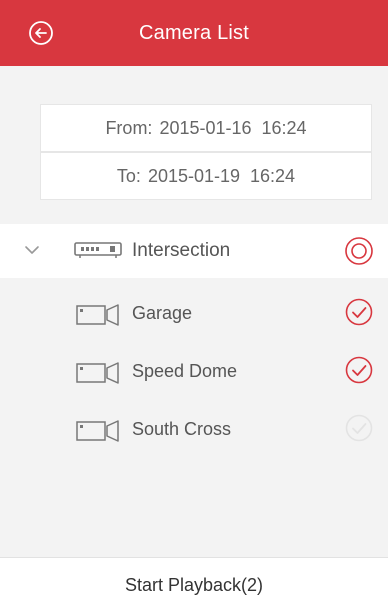 Image resolution: width=388 pixels, height=612 pixels. I want to click on camera-row-south-cross: South Cross, so click(194, 430).